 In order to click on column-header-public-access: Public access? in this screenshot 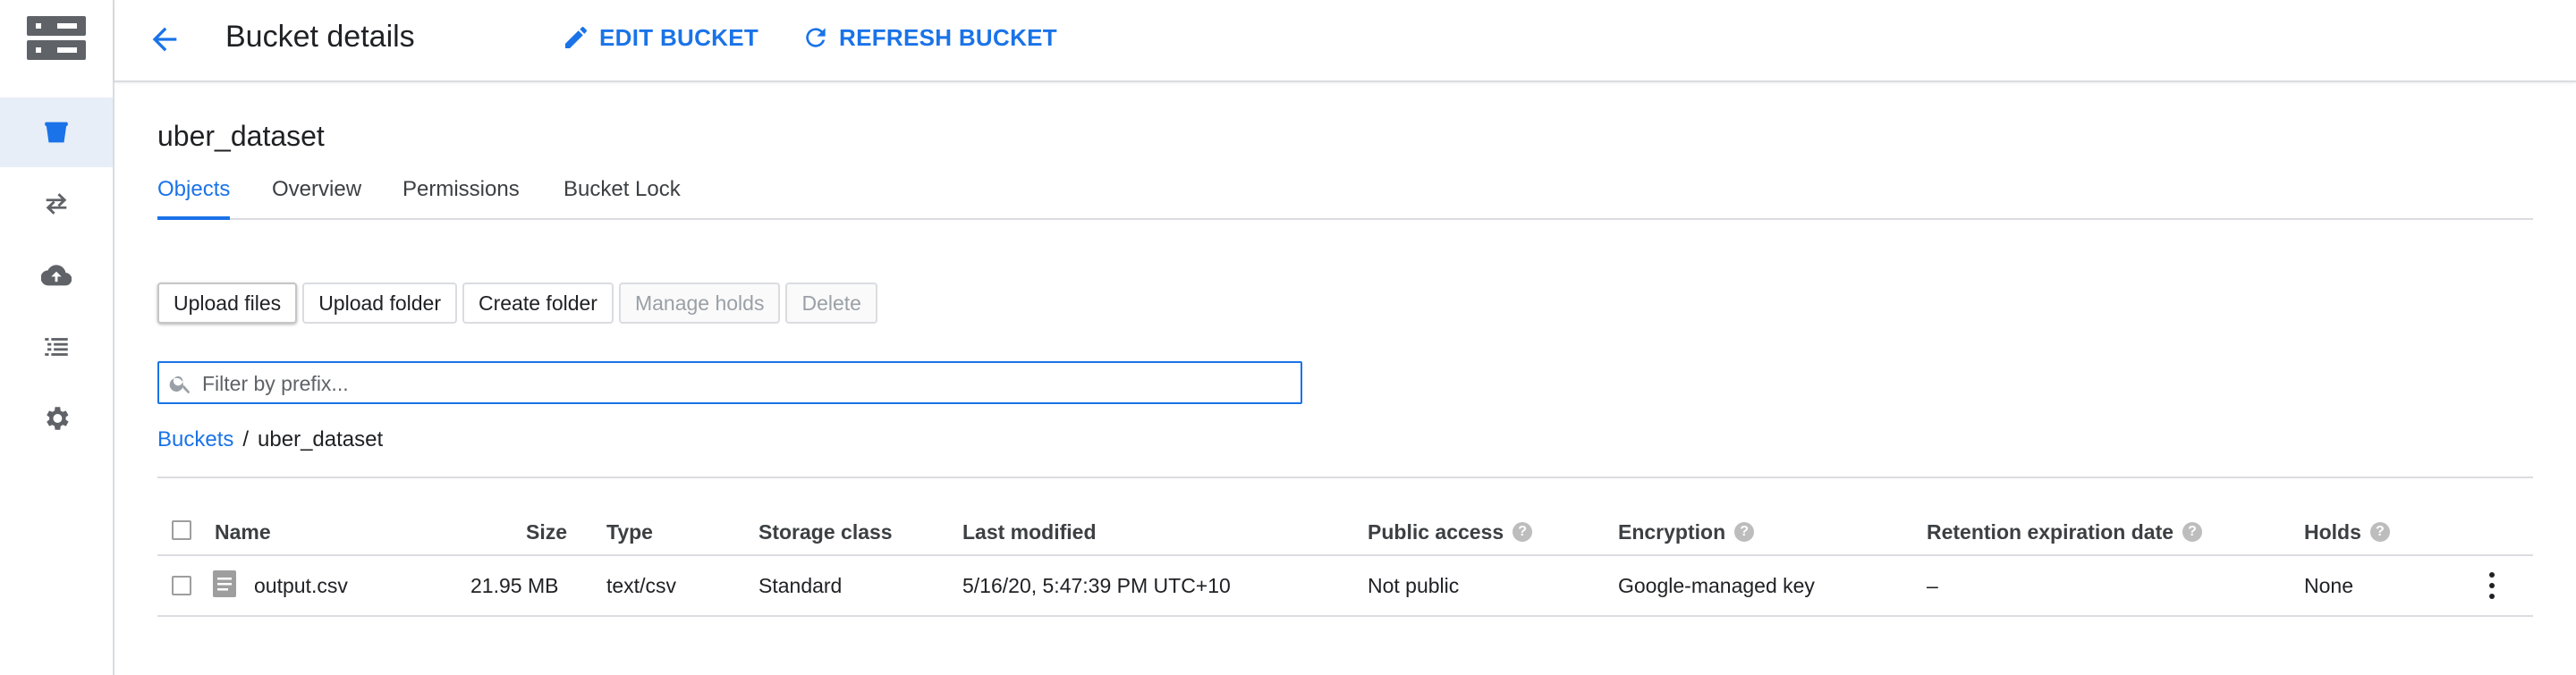, I will do `click(1450, 532)`.